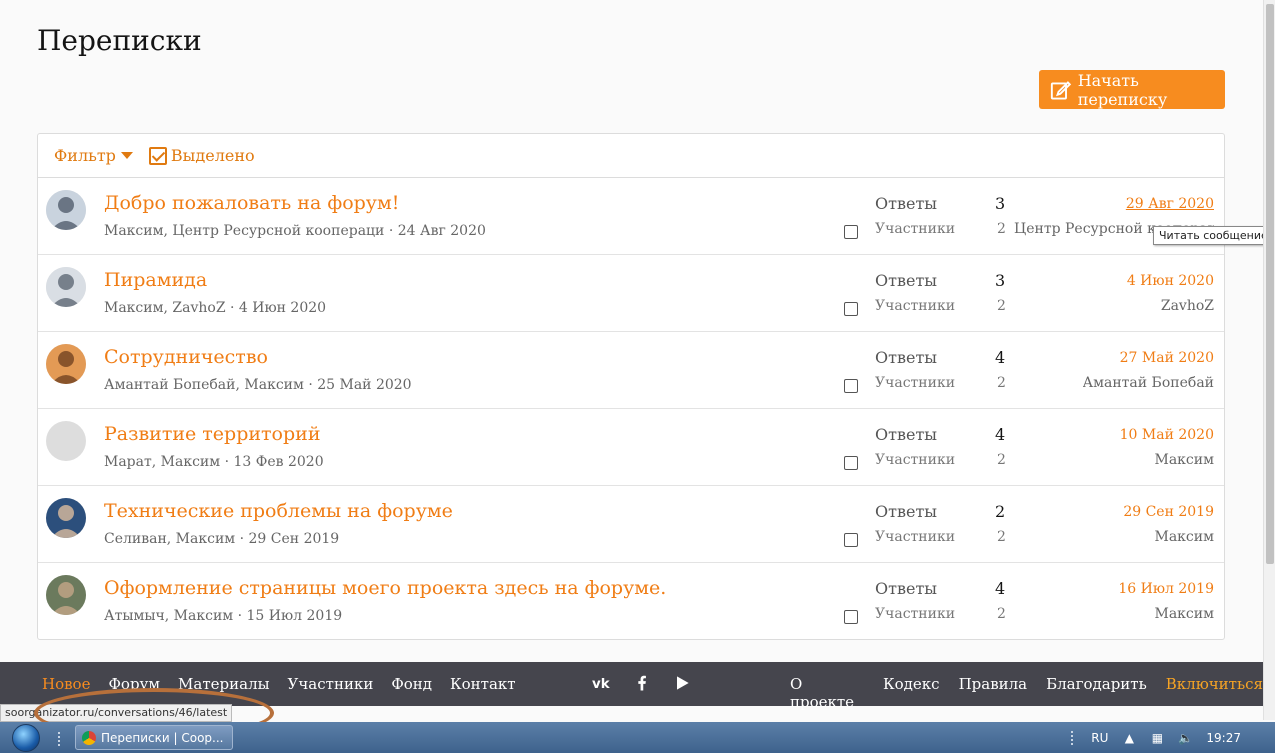 The height and width of the screenshot is (753, 1275). What do you see at coordinates (1168, 512) in the screenshot?
I see `last-message-date: 29 Сен 2019` at bounding box center [1168, 512].